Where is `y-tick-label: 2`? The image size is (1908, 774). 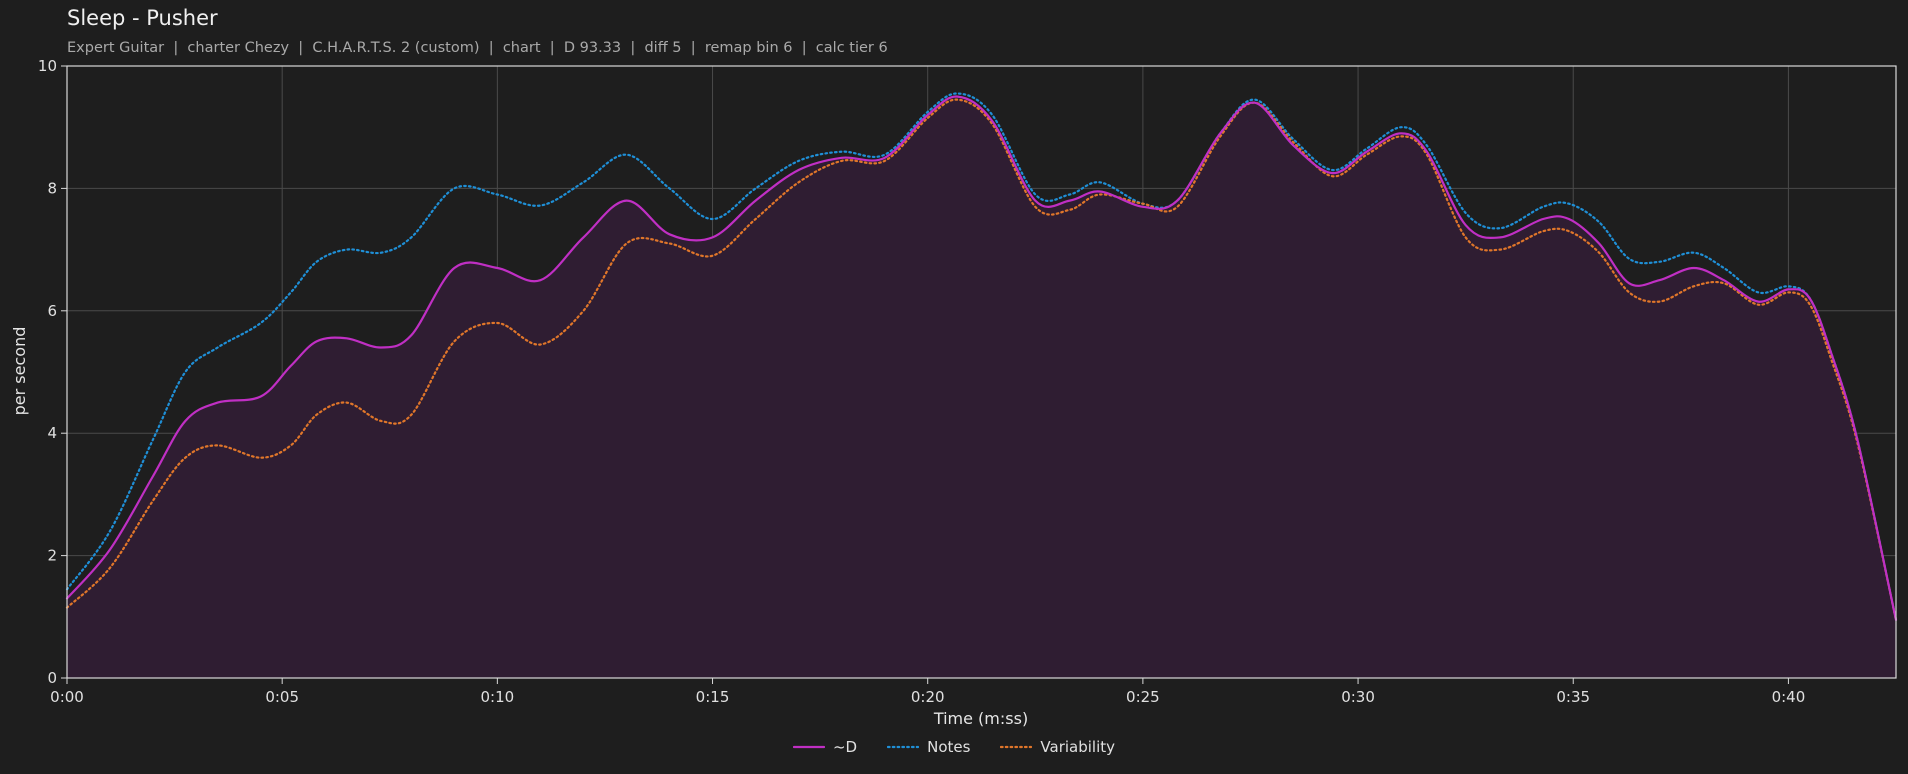
y-tick-label: 2 is located at coordinates (52, 556).